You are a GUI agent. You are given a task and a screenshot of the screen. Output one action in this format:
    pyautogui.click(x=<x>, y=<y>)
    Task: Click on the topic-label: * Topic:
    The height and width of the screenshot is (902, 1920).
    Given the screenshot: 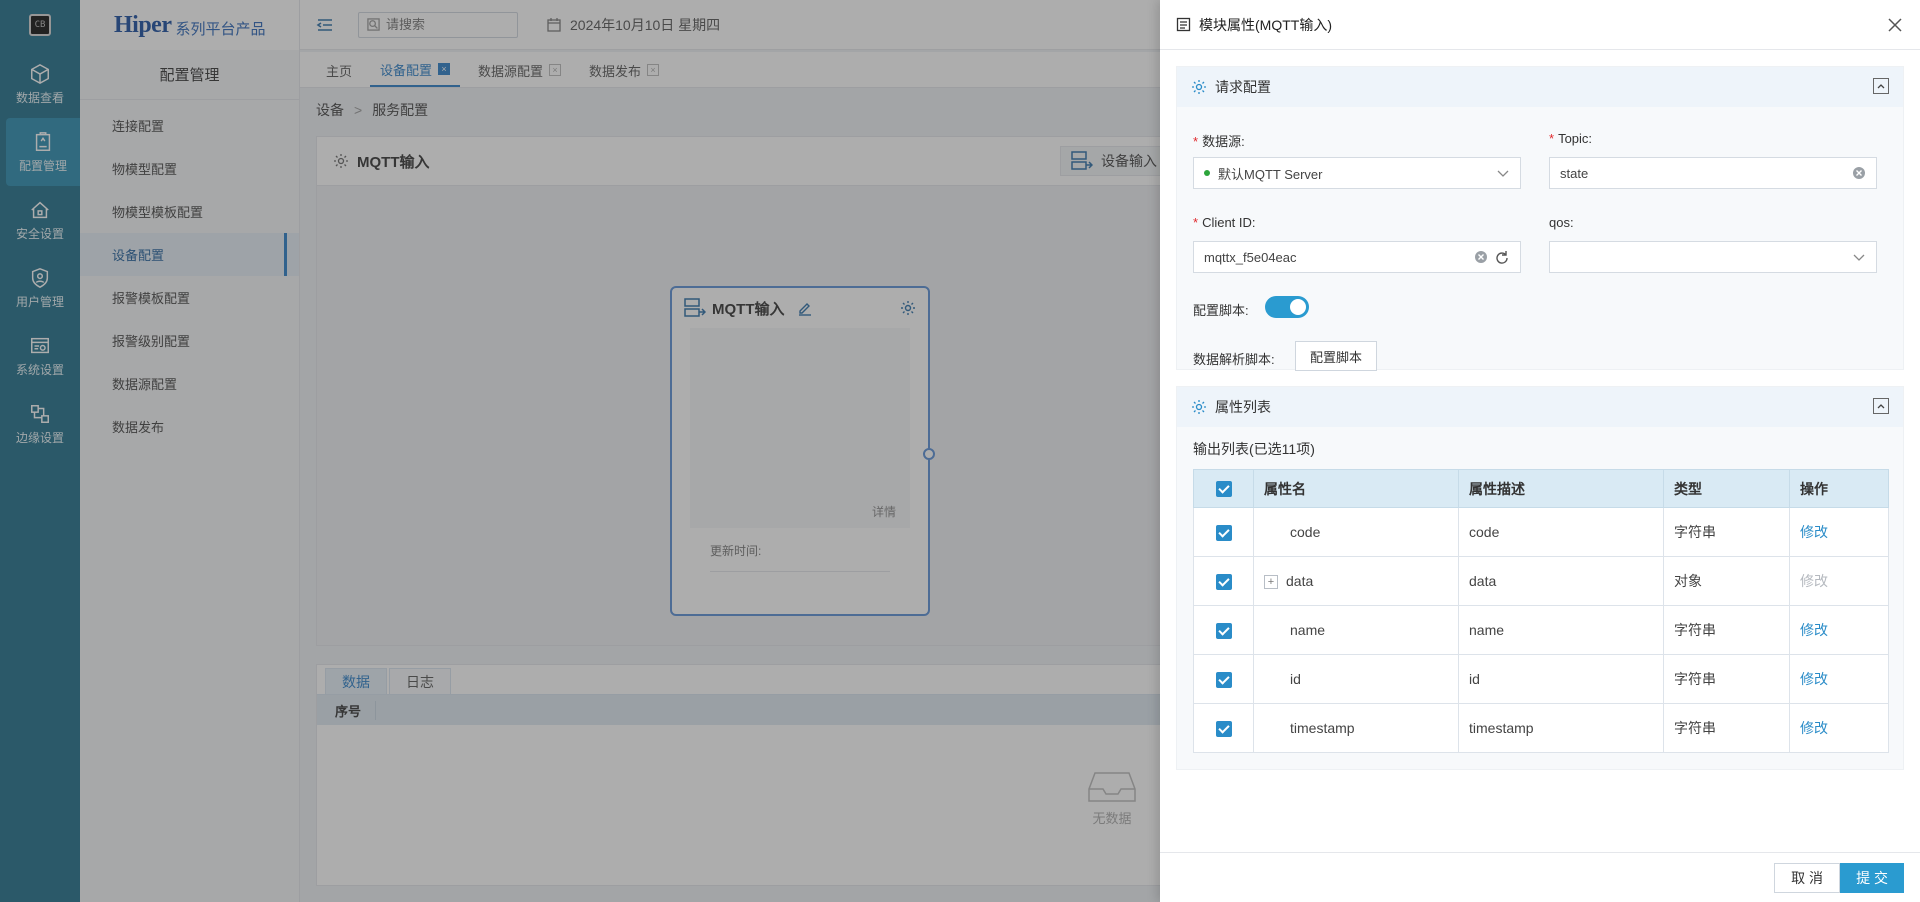 What is the action you would take?
    pyautogui.click(x=1570, y=138)
    